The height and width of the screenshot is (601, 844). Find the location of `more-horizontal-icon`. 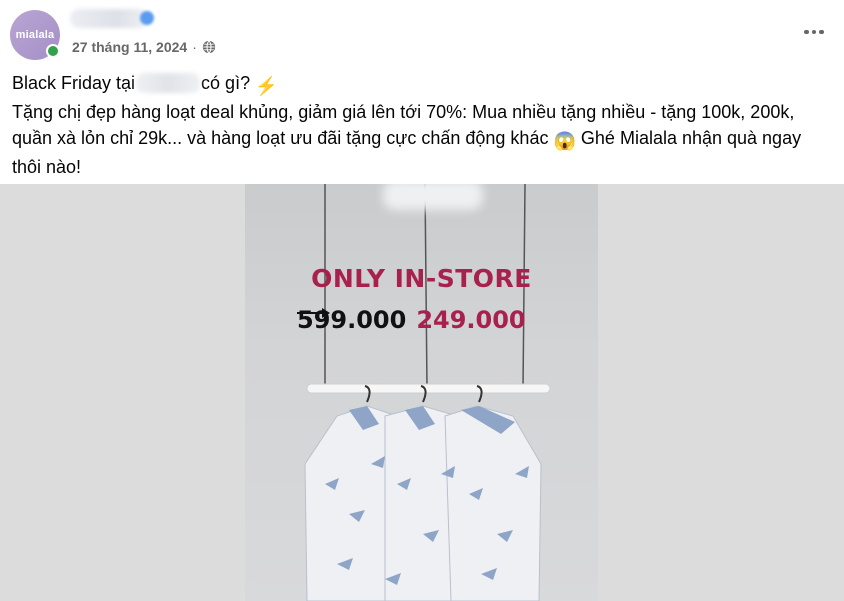

more-horizontal-icon is located at coordinates (806, 32).